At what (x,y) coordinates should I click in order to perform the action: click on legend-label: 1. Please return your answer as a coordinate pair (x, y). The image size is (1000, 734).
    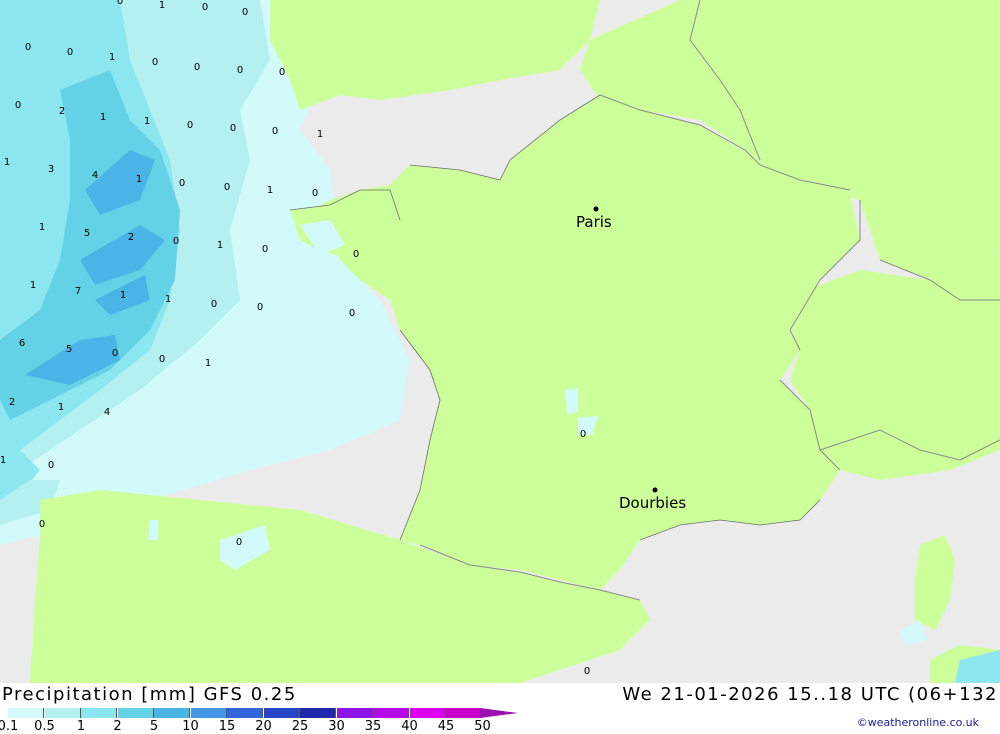
    Looking at the image, I should click on (81, 726).